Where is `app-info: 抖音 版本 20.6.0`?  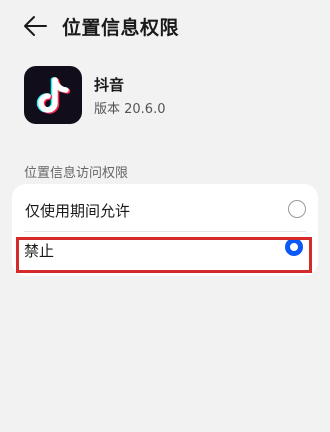 app-info: 抖音 版本 20.6.0 is located at coordinates (174, 98).